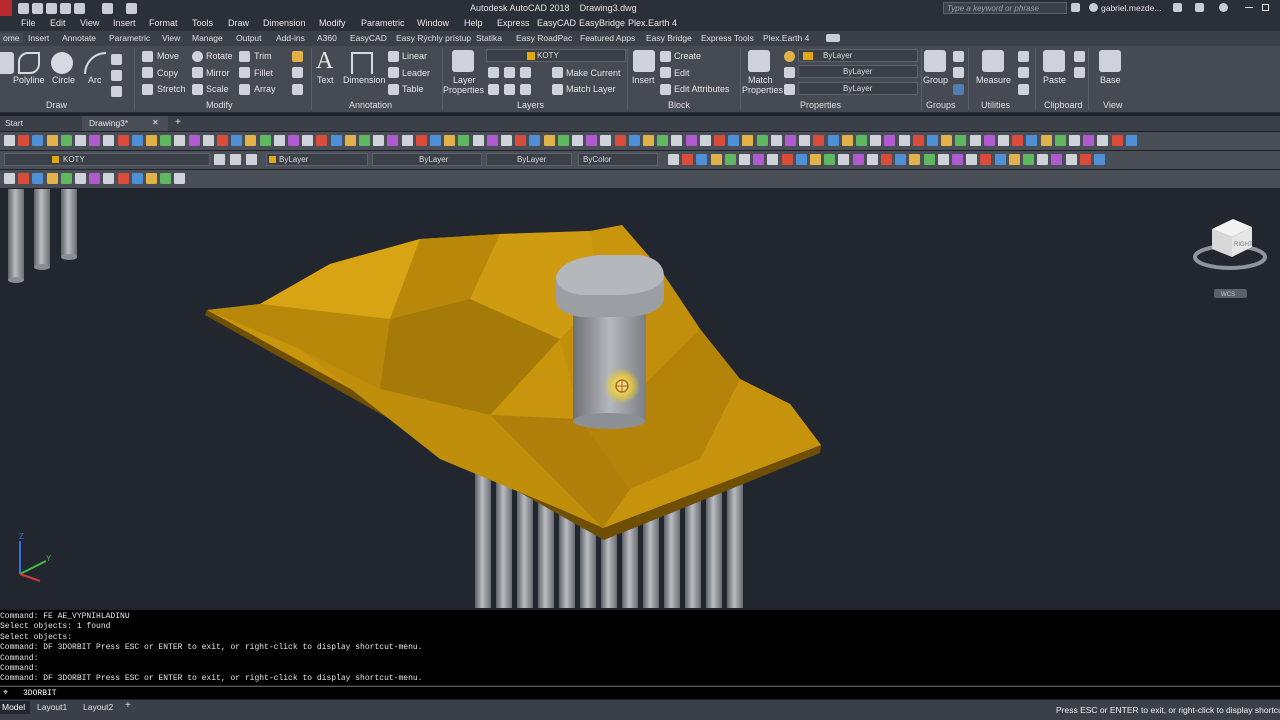 The image size is (1280, 720). What do you see at coordinates (513, 23) in the screenshot?
I see `menu-express: Express` at bounding box center [513, 23].